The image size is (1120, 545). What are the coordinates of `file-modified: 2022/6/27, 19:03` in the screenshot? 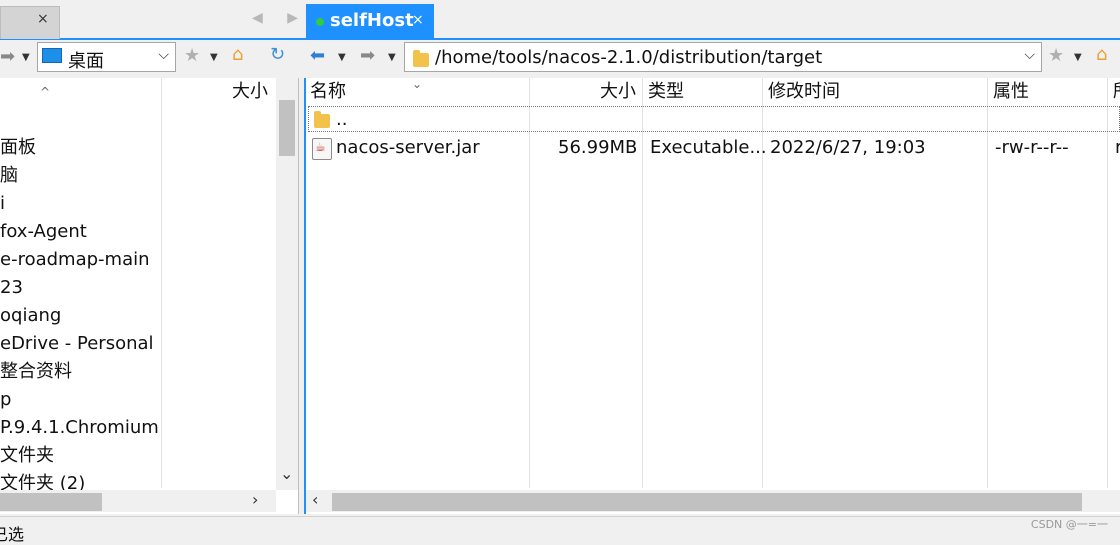 It's located at (848, 147).